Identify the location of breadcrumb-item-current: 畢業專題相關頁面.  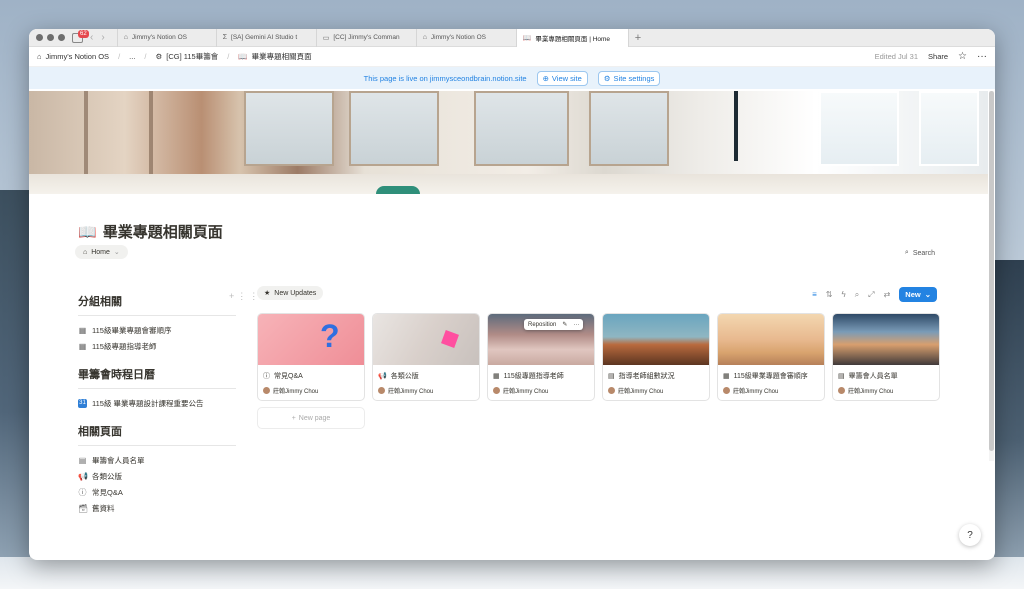
(282, 56).